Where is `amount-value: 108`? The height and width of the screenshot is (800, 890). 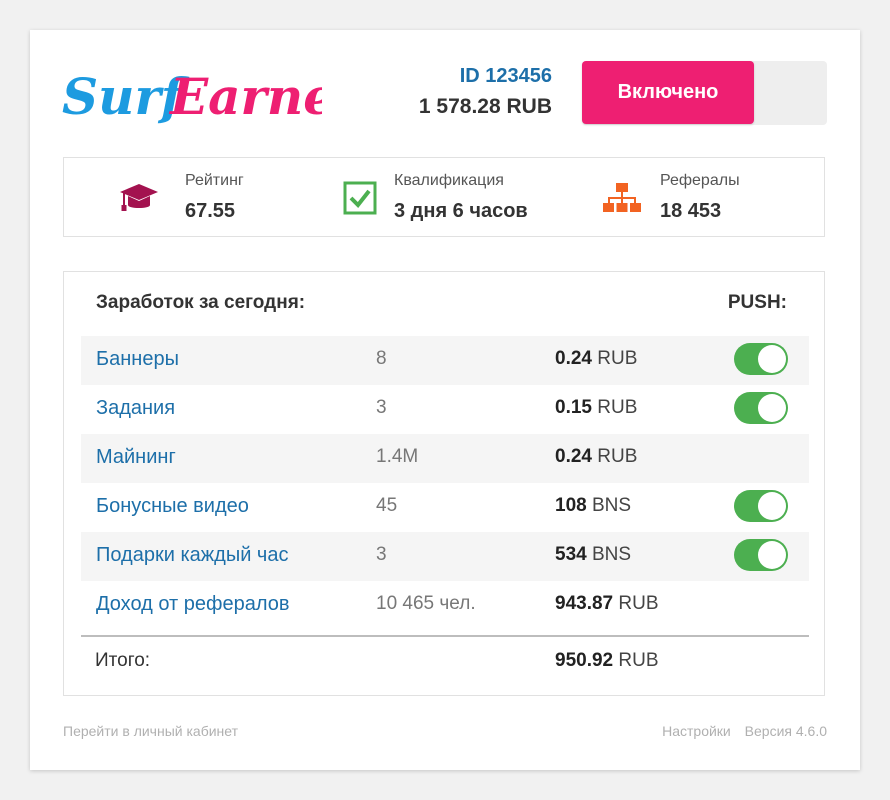 amount-value: 108 is located at coordinates (571, 505).